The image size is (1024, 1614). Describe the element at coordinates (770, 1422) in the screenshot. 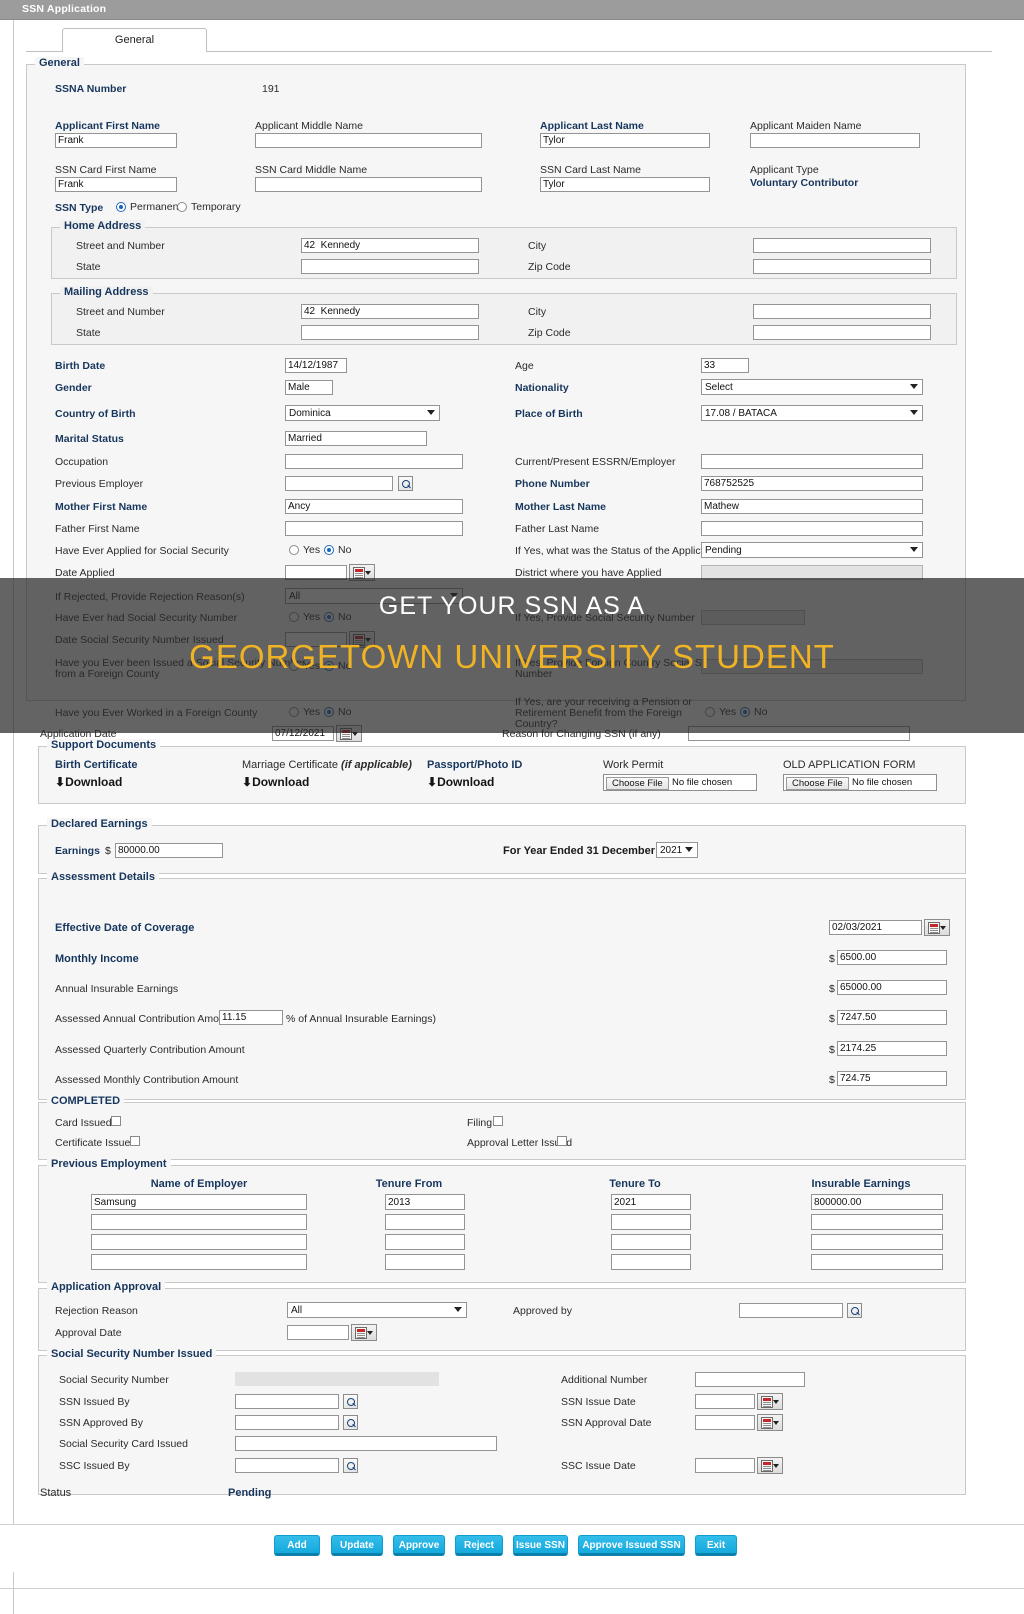

I see `ssn-approval-date-calendar-icon` at that location.